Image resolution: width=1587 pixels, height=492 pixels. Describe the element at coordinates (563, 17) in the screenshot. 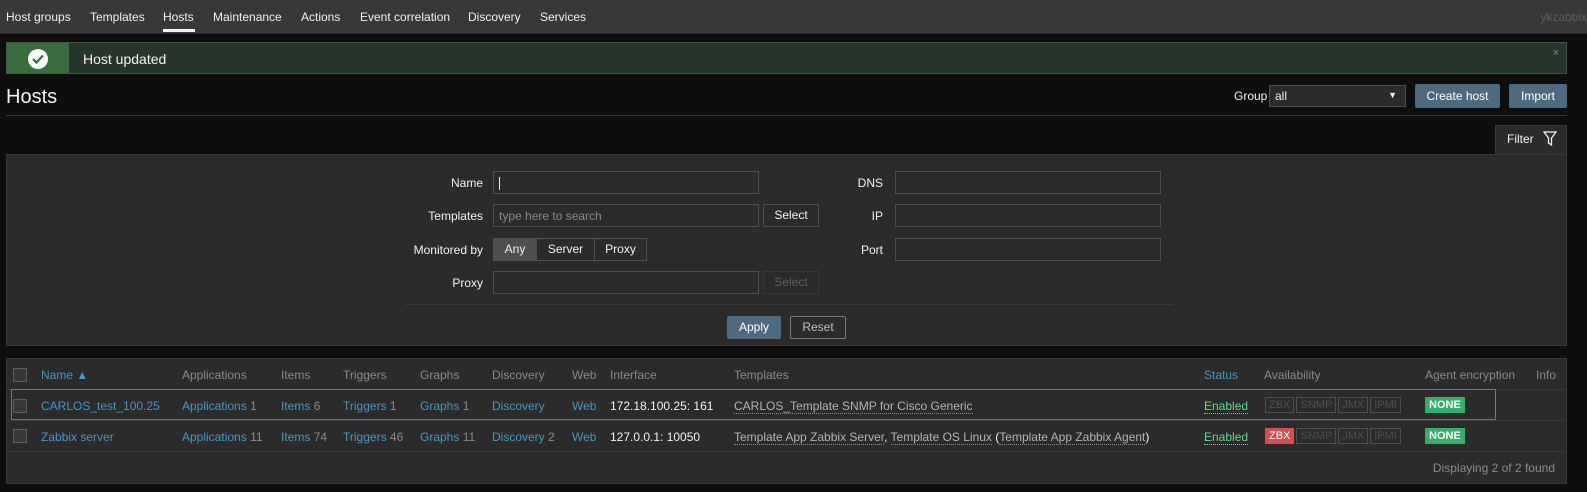

I see `nav-services: Services` at that location.